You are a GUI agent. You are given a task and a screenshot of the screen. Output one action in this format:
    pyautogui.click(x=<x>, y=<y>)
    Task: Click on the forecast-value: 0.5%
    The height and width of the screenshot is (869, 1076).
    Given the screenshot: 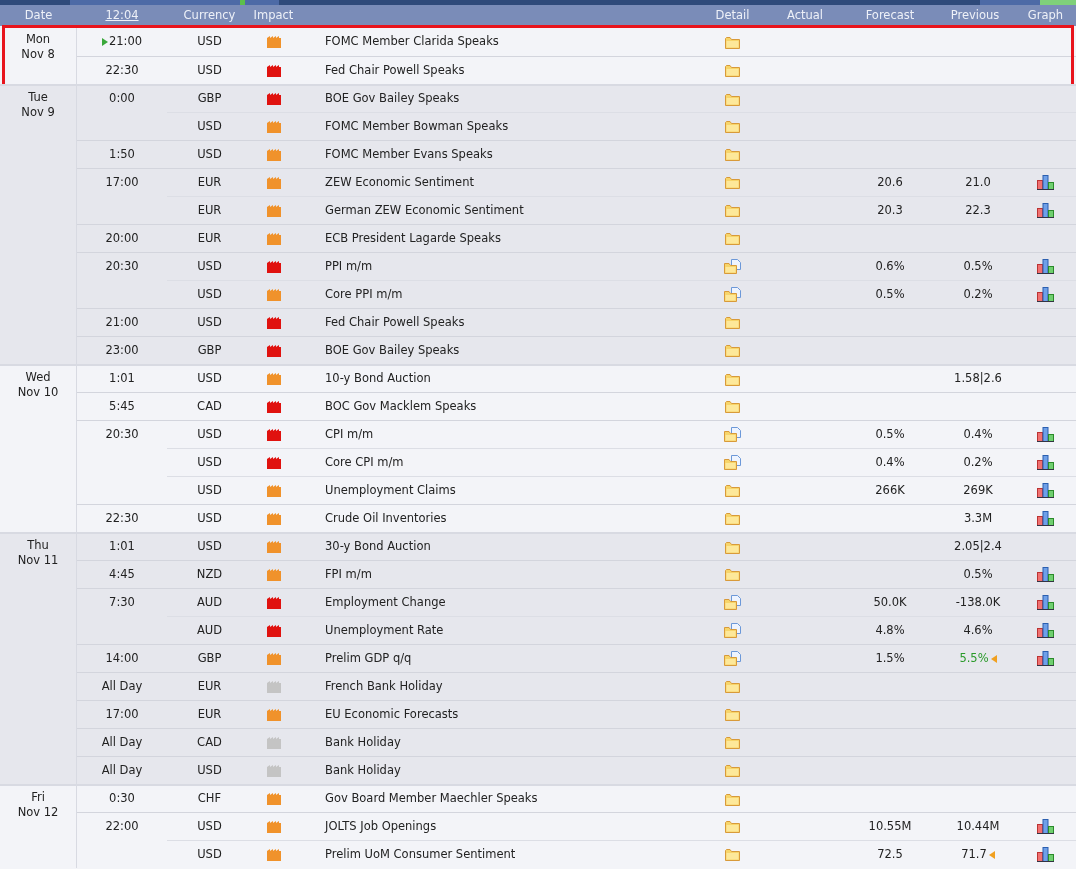 What is the action you would take?
    pyautogui.click(x=890, y=434)
    